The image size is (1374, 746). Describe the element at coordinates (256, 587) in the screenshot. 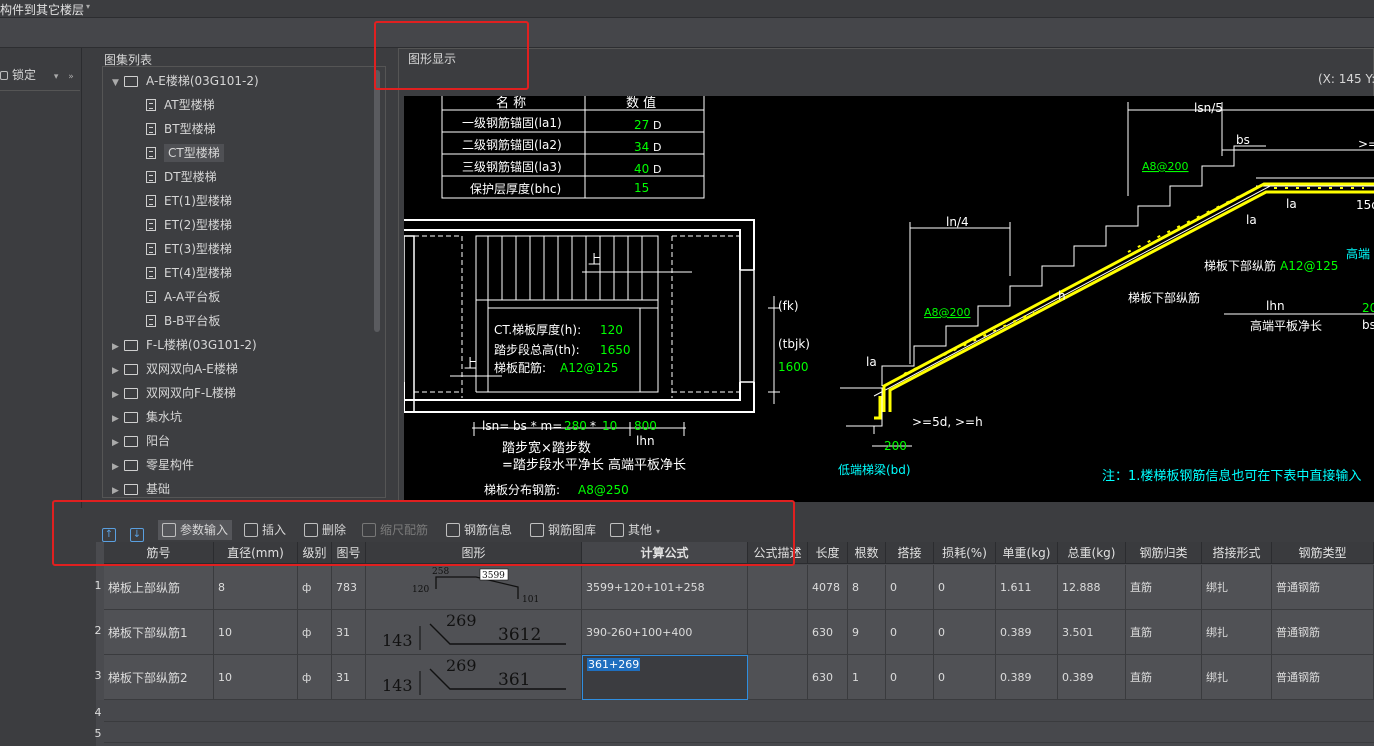

I see `cell-dia: 8` at that location.